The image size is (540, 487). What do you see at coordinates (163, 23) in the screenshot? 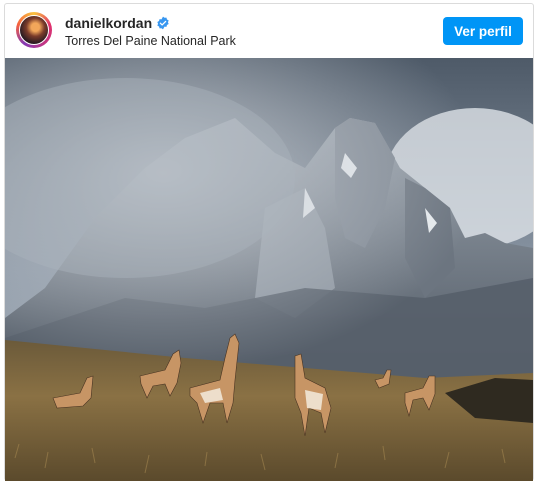
I see `verified-badge-icon` at bounding box center [163, 23].